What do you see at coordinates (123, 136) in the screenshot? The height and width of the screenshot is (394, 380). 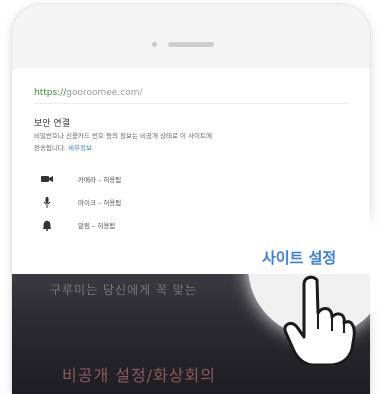 I see `description-text: 비밀번호나 신용카드 번호 등의 정보는 비공개 상태로 이 사이트에` at bounding box center [123, 136].